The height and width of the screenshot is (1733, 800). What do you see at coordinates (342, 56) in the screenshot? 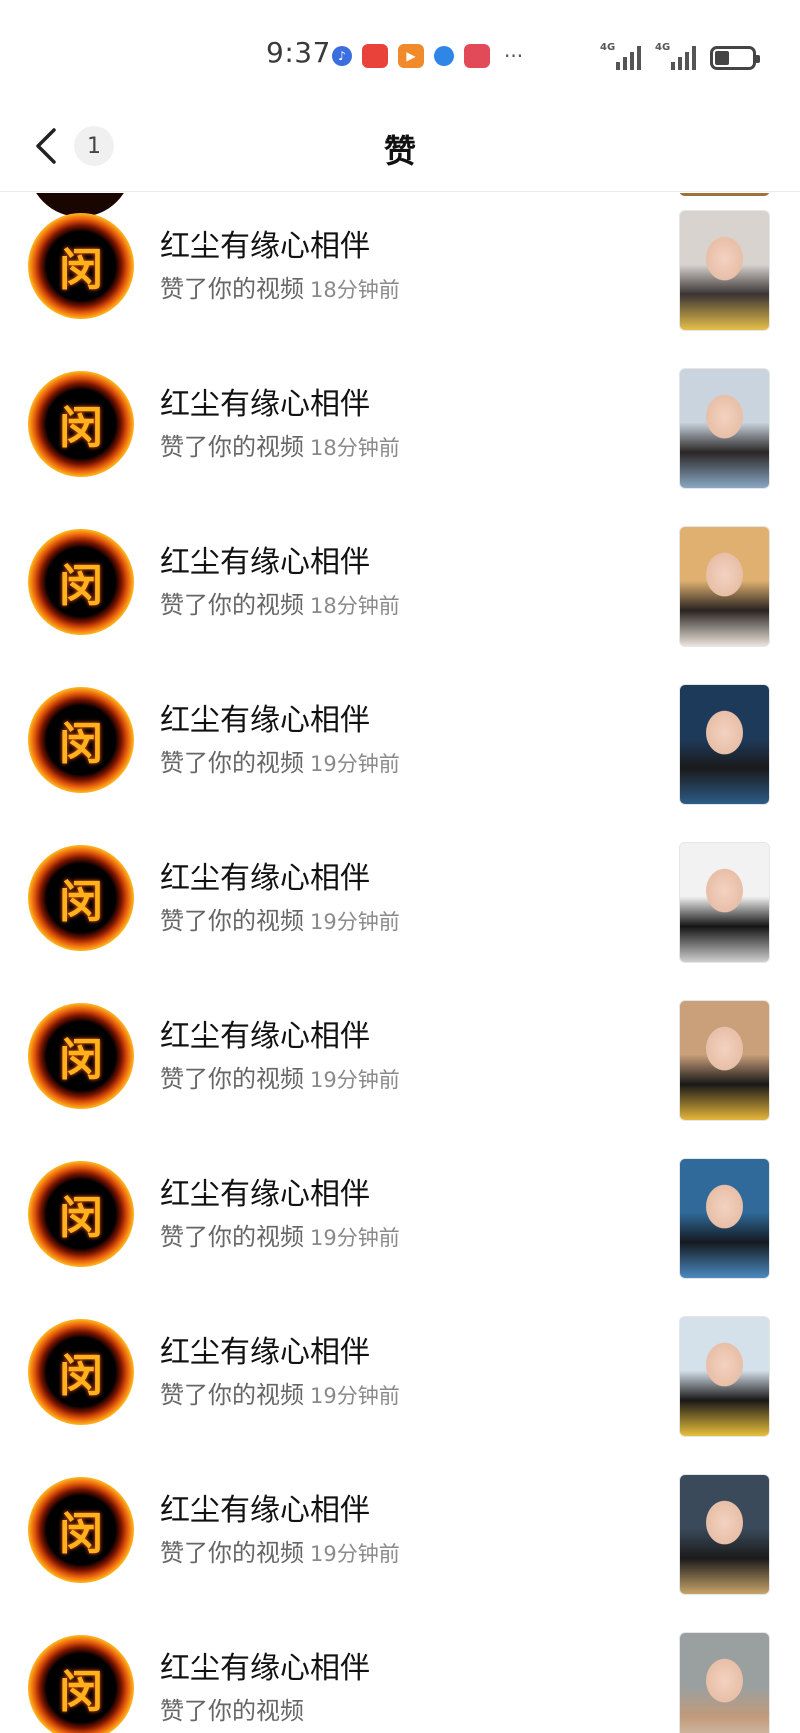
I see `music-app-icon: ♪` at bounding box center [342, 56].